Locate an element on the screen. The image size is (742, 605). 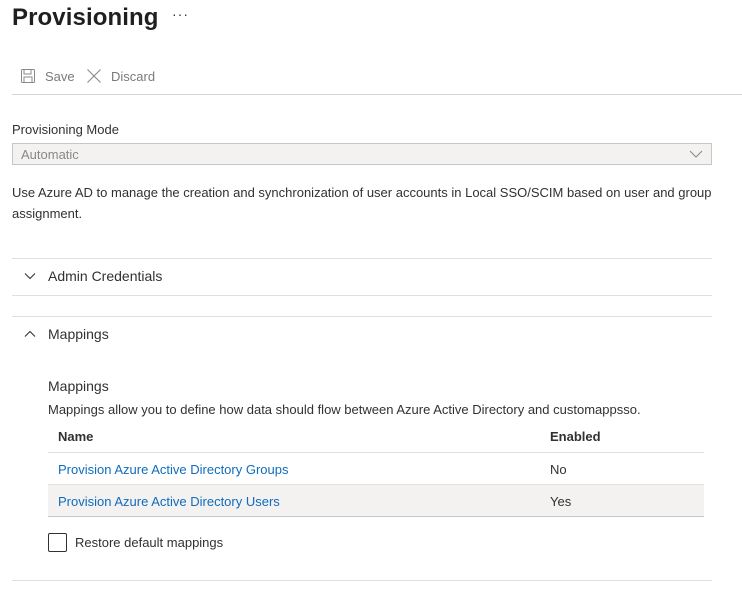
close-icon is located at coordinates (94, 76).